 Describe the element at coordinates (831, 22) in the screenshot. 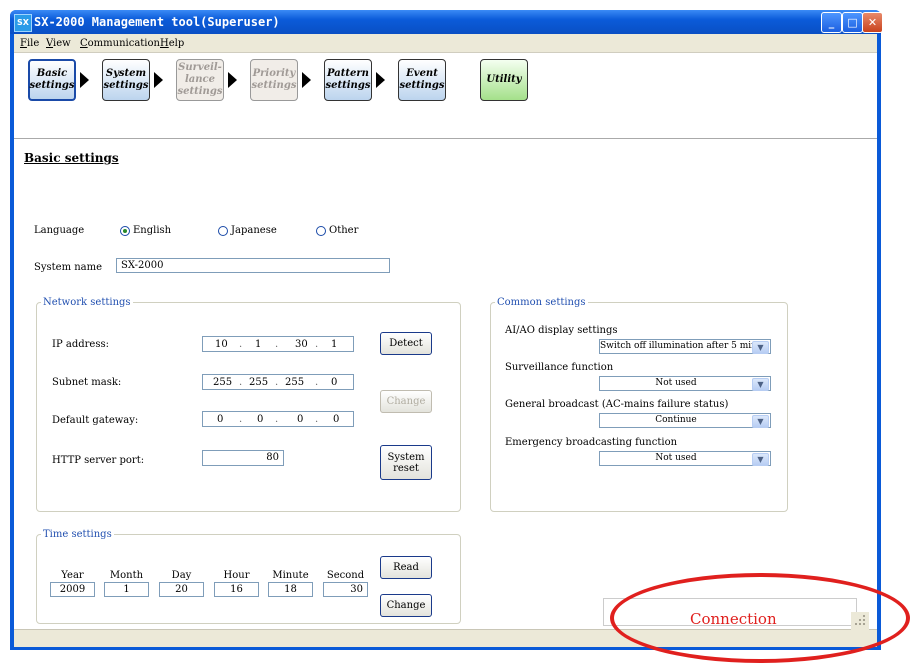

I see `minimize-button: _` at that location.